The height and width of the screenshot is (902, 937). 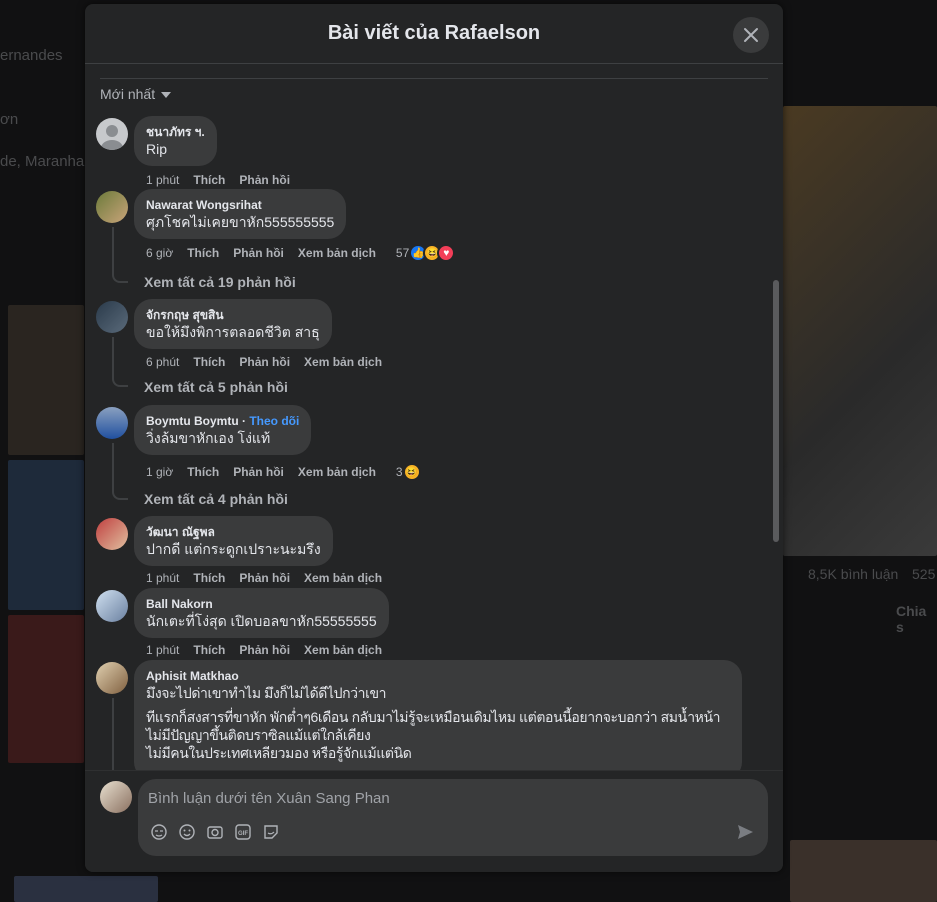 What do you see at coordinates (233, 315) in the screenshot?
I see `comment-author: จักรกฤษ สุขสิน` at bounding box center [233, 315].